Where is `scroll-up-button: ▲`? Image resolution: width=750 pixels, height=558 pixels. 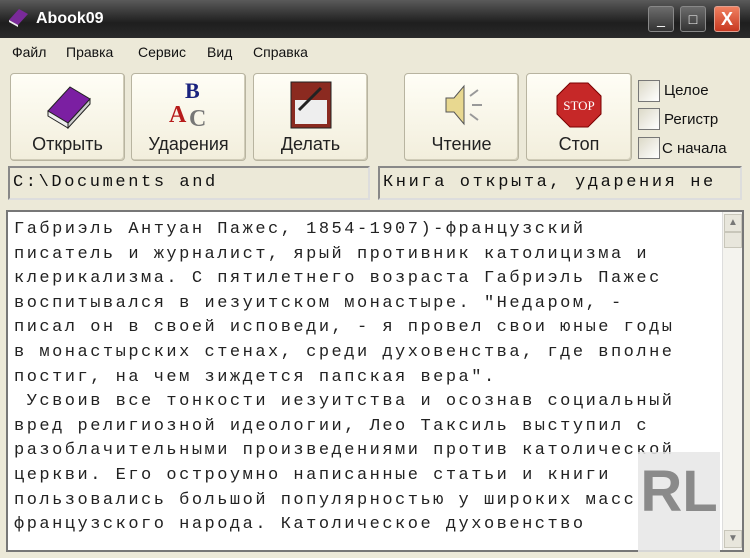 scroll-up-button: ▲ is located at coordinates (733, 223).